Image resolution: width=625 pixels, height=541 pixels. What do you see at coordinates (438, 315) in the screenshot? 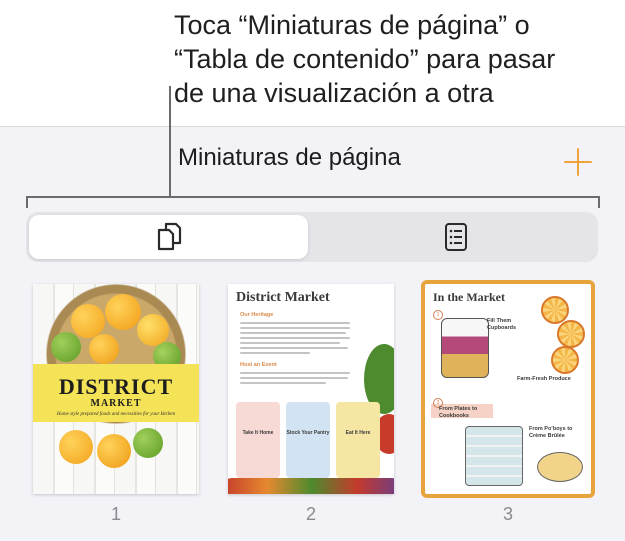
I see `item-number: 1` at bounding box center [438, 315].